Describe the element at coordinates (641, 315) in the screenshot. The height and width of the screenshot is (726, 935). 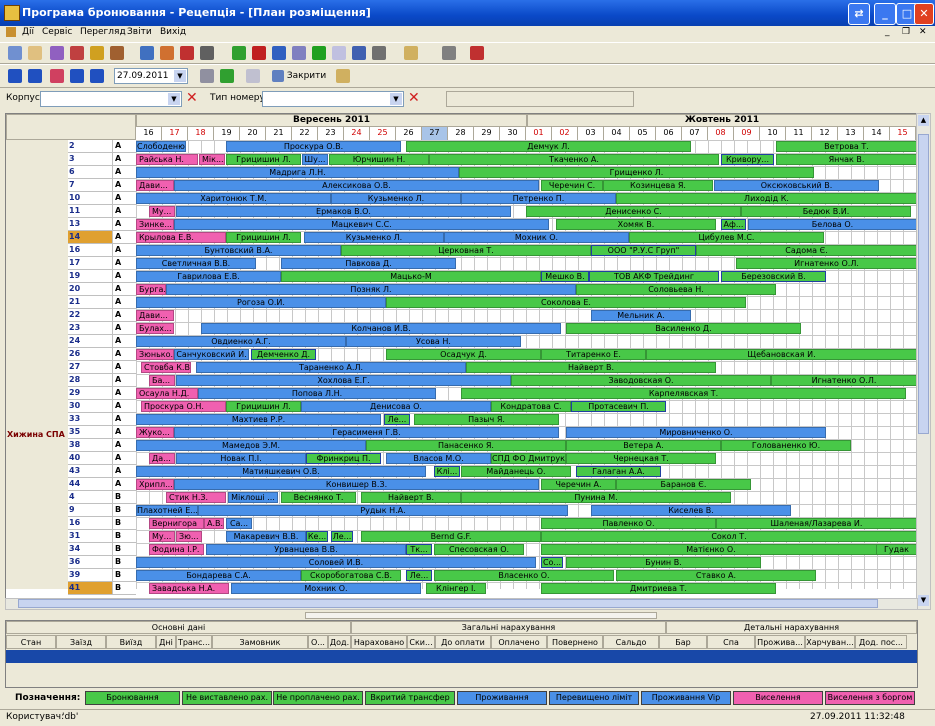
I see `booking-bar: Мельник А.` at that location.